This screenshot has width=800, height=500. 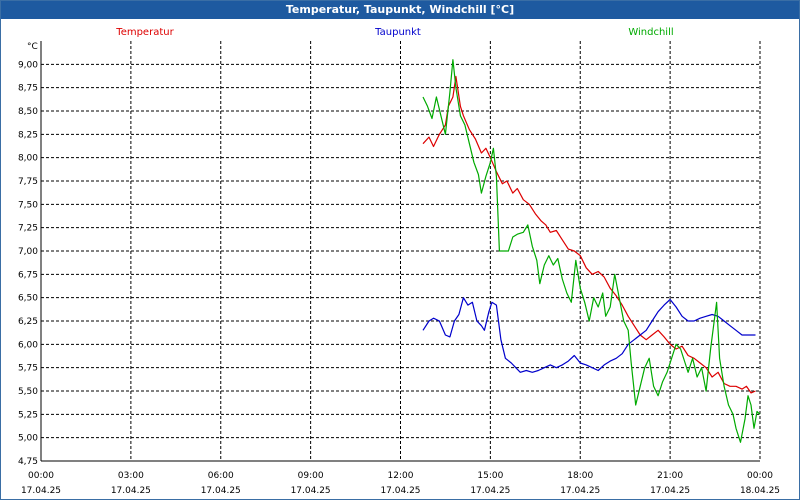 I want to click on x-tick-time: 09:00, so click(x=311, y=476).